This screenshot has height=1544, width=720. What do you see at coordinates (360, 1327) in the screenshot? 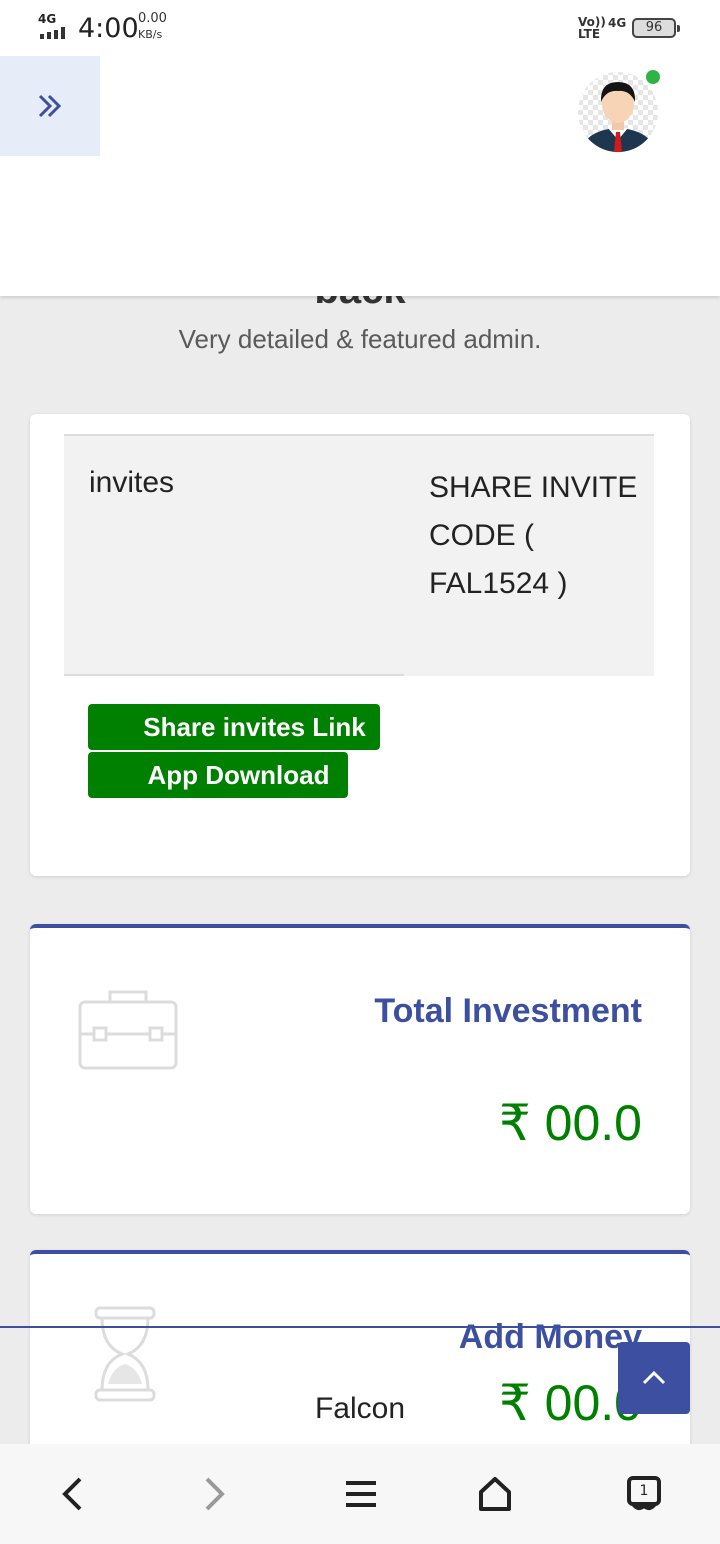
I see `footer-divider` at bounding box center [360, 1327].